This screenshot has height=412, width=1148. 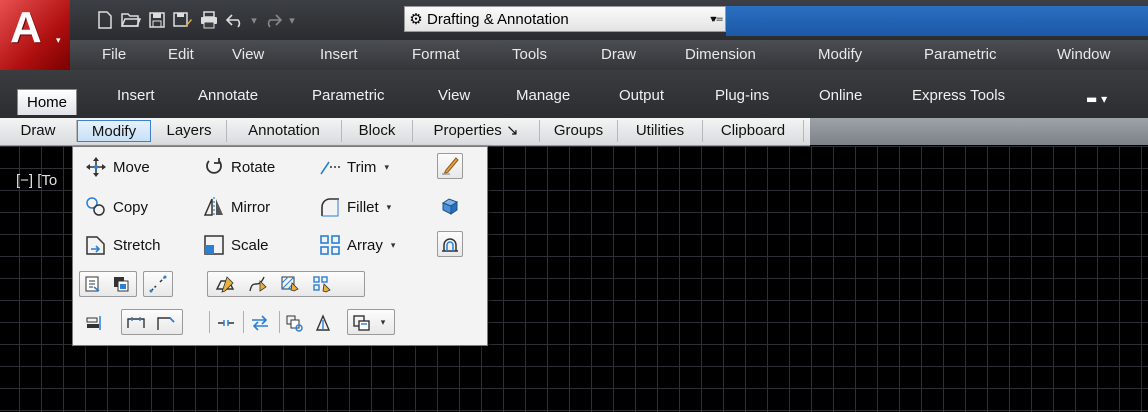 What do you see at coordinates (377, 131) in the screenshot?
I see `panel-block: Block` at bounding box center [377, 131].